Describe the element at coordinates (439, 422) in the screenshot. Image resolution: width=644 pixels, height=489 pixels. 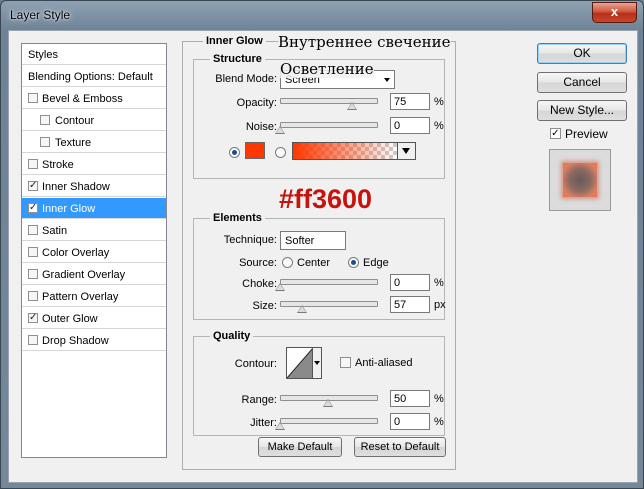
I see `jitter-unit: %` at that location.